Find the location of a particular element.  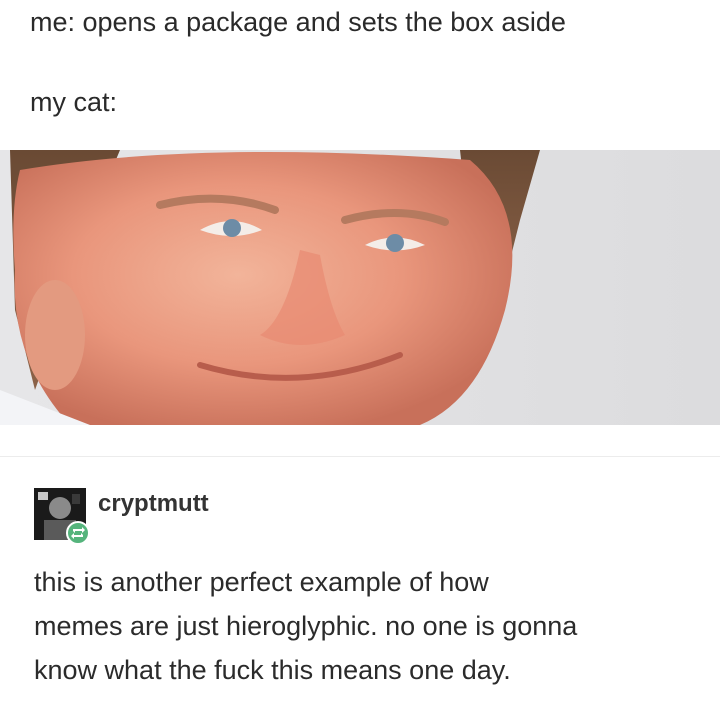

reblog-icon is located at coordinates (78, 533).